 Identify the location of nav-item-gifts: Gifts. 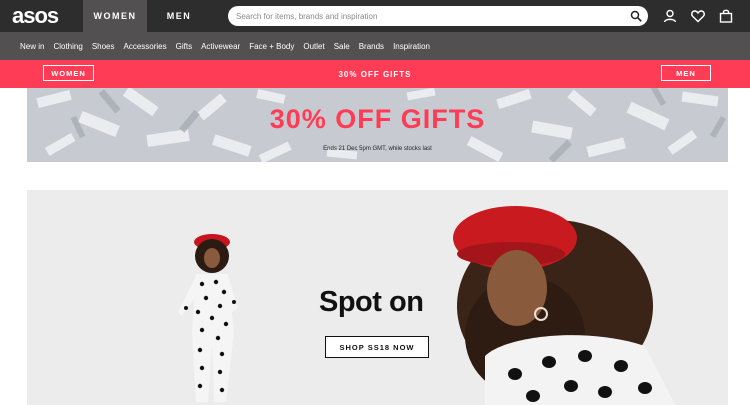
(184, 46).